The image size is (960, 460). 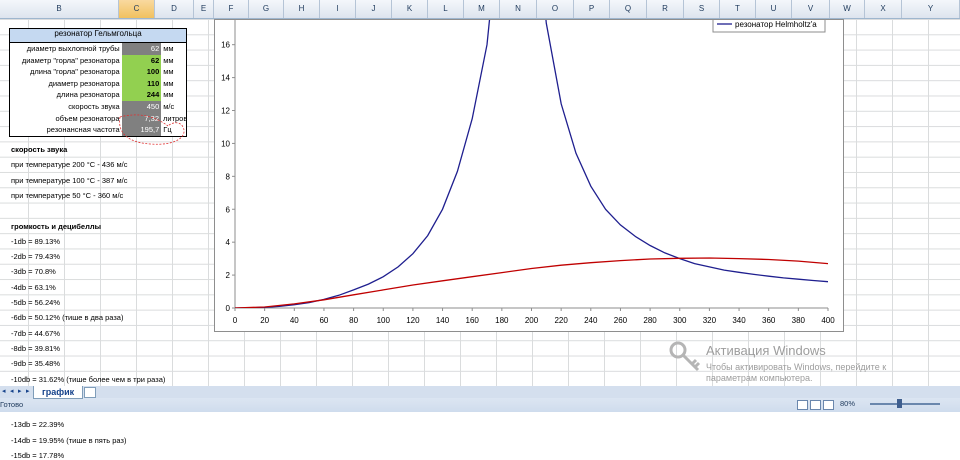 I want to click on column-header-x: X, so click(x=883, y=9).